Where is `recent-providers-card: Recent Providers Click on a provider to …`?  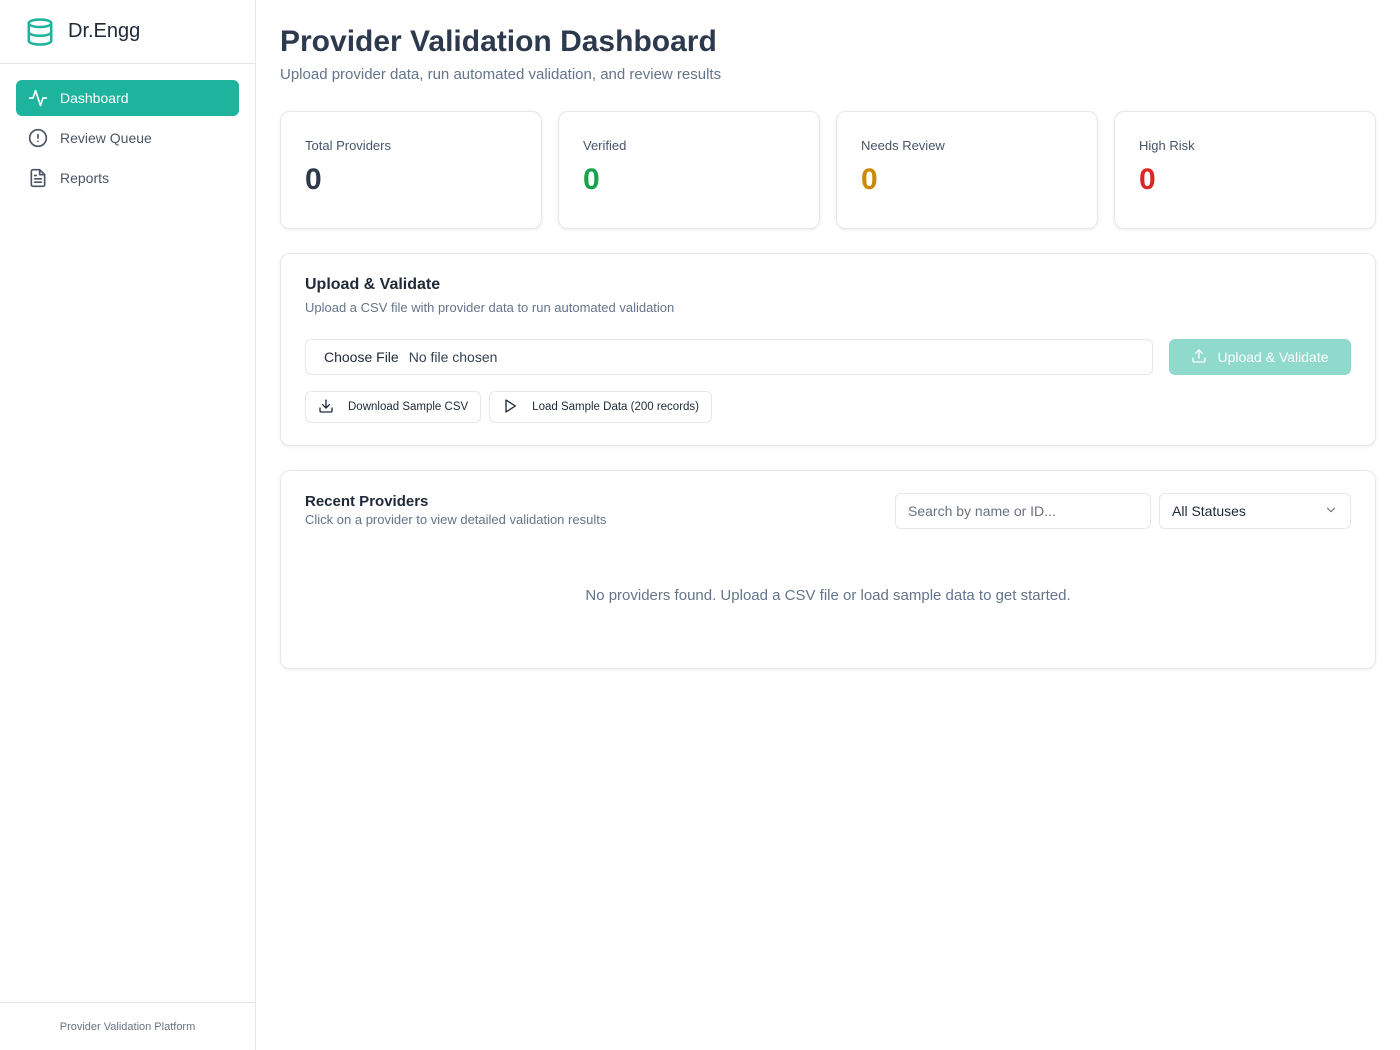 recent-providers-card: Recent Providers Click on a provider to … is located at coordinates (828, 569).